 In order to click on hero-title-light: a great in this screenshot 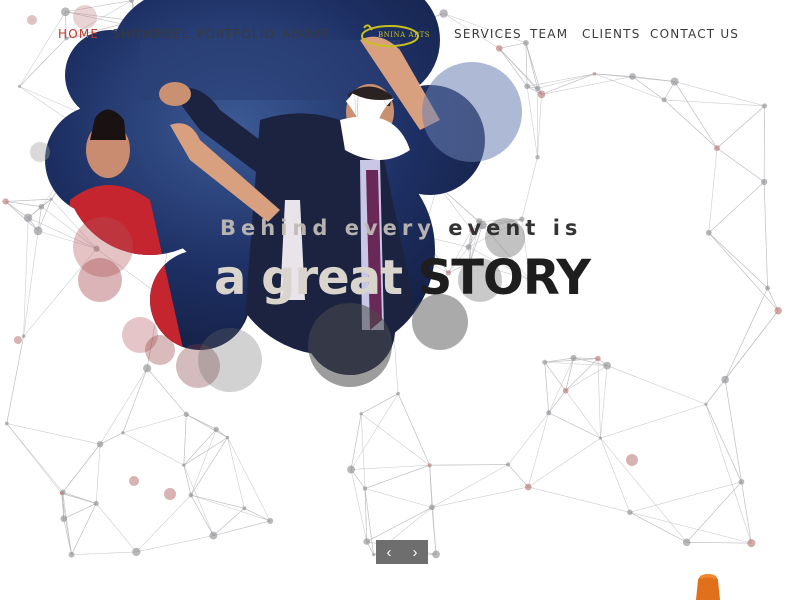, I will do `click(316, 278)`.